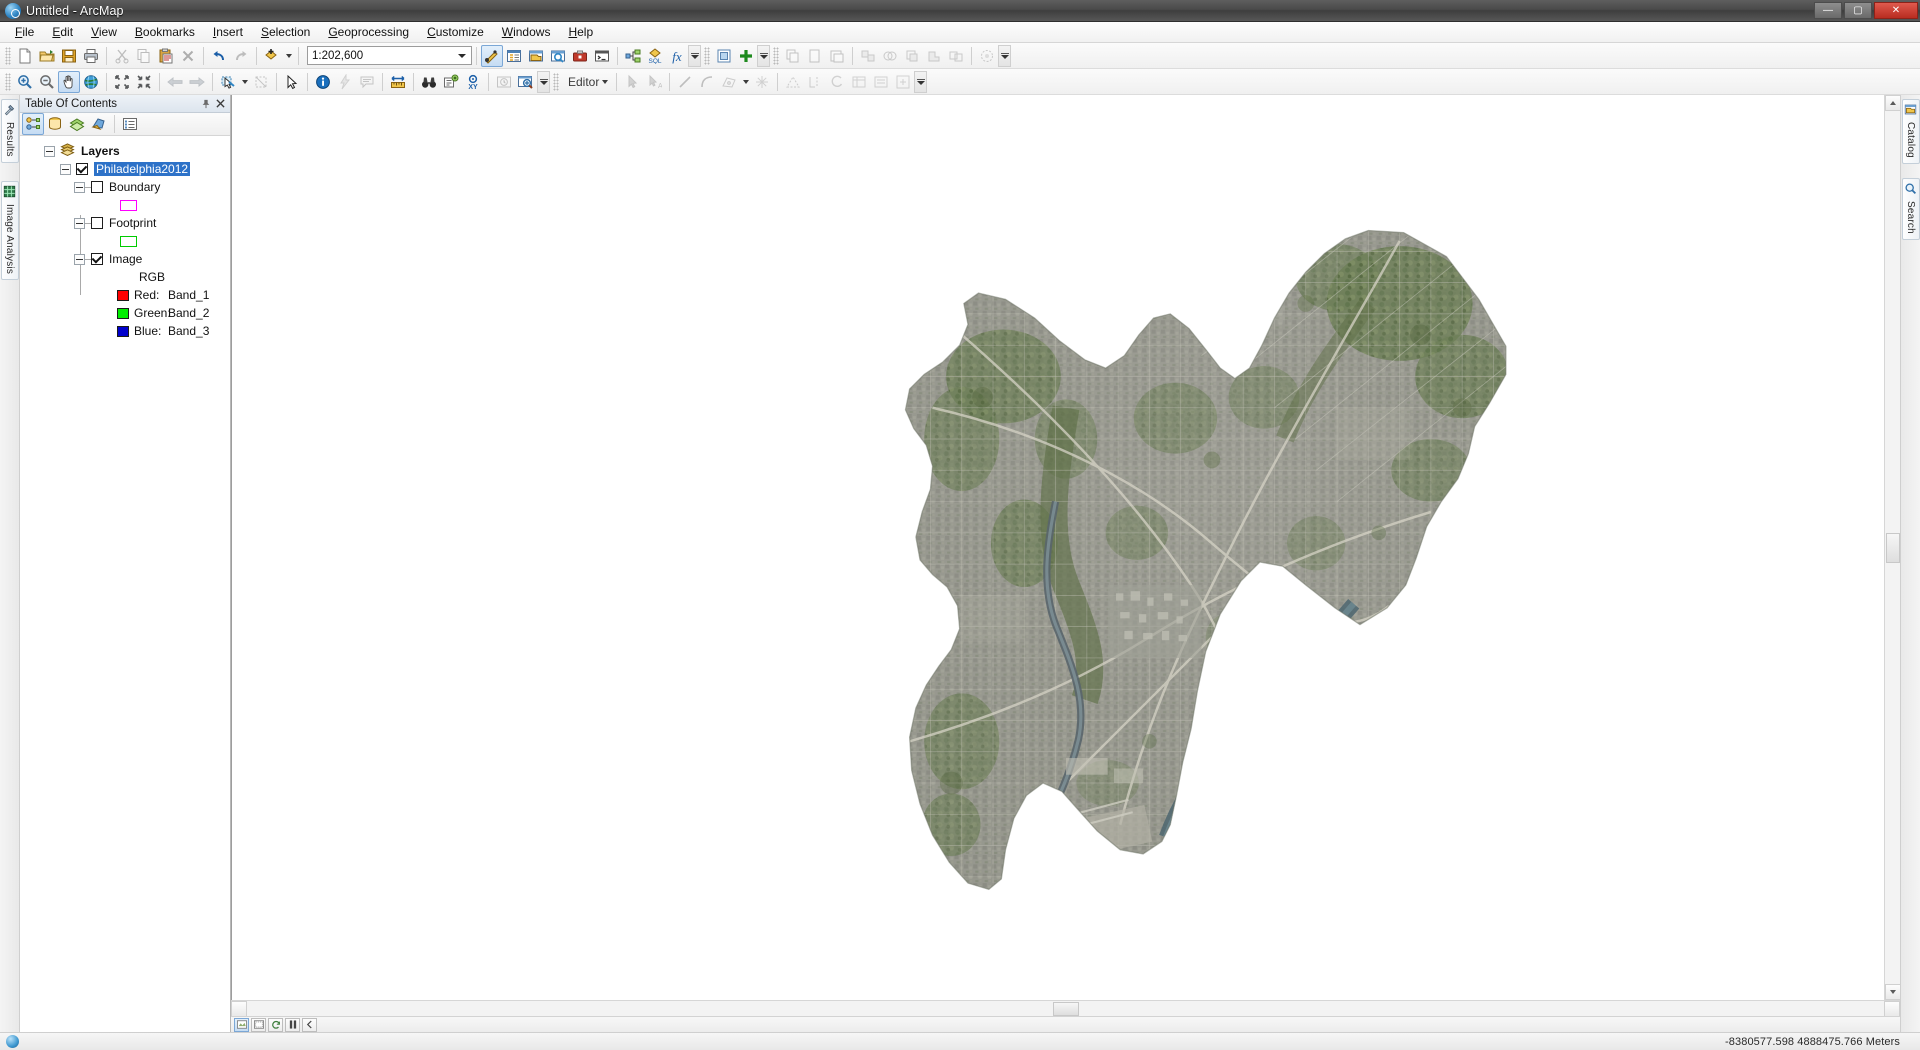 The image size is (1920, 1050). What do you see at coordinates (526, 82) in the screenshot?
I see `create-viewer-window-icon` at bounding box center [526, 82].